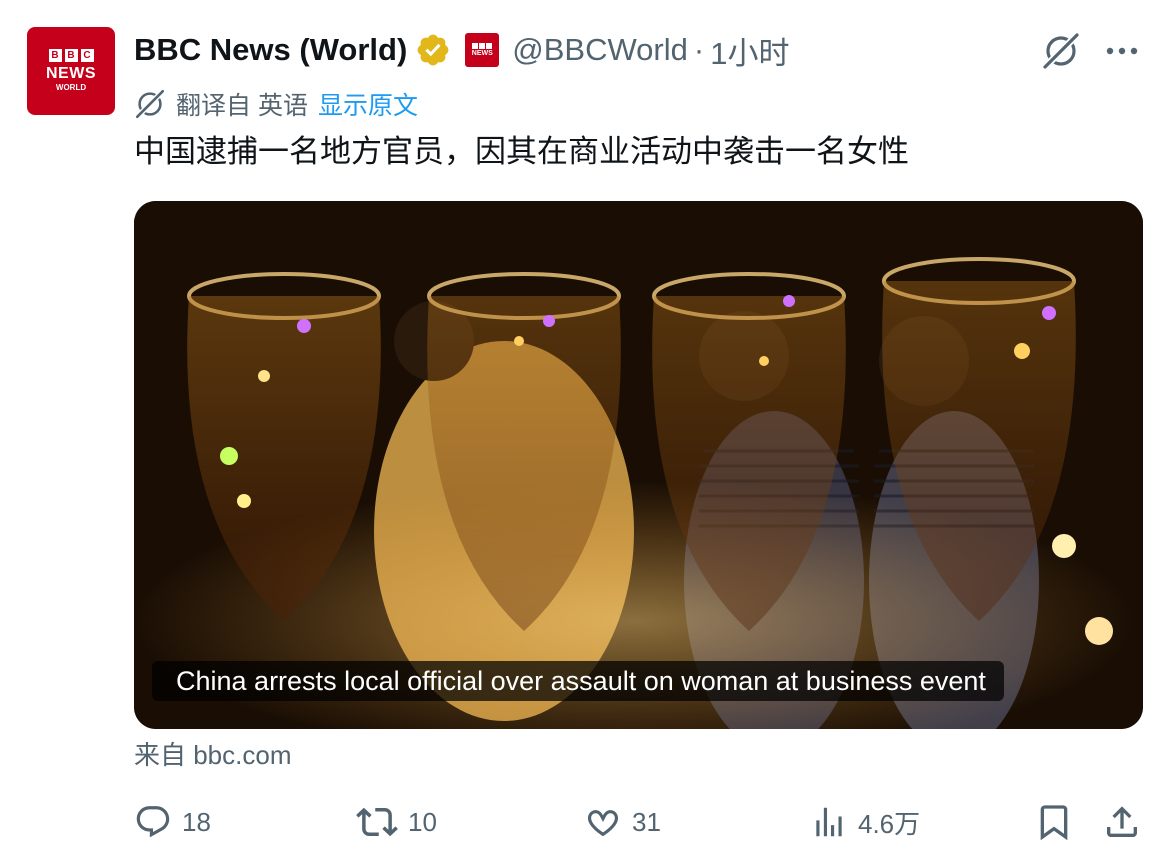 The height and width of the screenshot is (852, 1171). Describe the element at coordinates (622, 822) in the screenshot. I see `like-button: 31` at that location.